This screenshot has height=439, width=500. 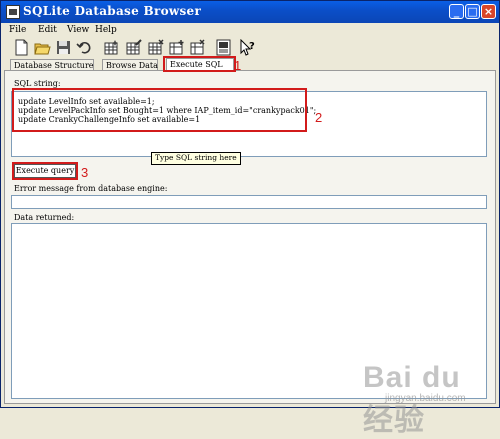 I want to click on whats-this-icon: ?, so click(x=247, y=47).